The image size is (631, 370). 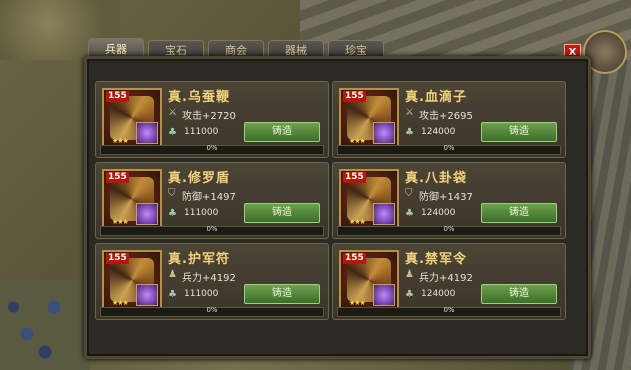 I want to click on item-stat: 防御+1437, so click(x=446, y=197).